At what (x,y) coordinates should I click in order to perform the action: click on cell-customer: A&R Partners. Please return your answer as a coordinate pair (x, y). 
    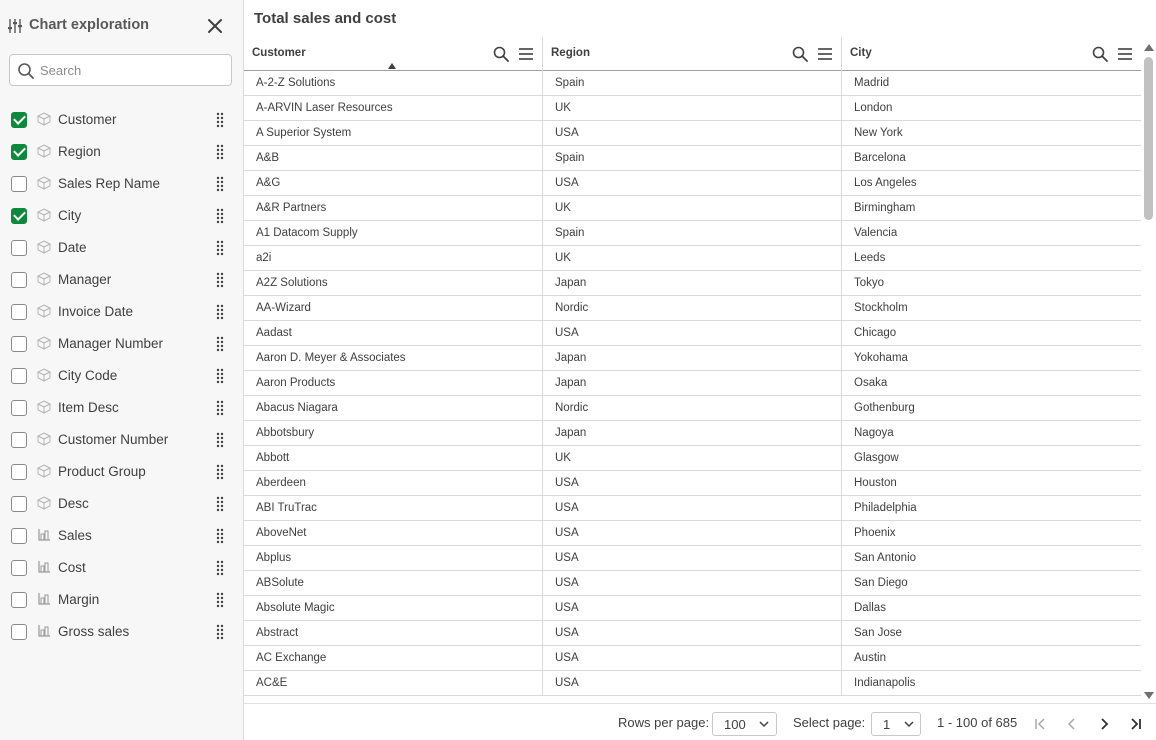
    Looking at the image, I should click on (393, 208).